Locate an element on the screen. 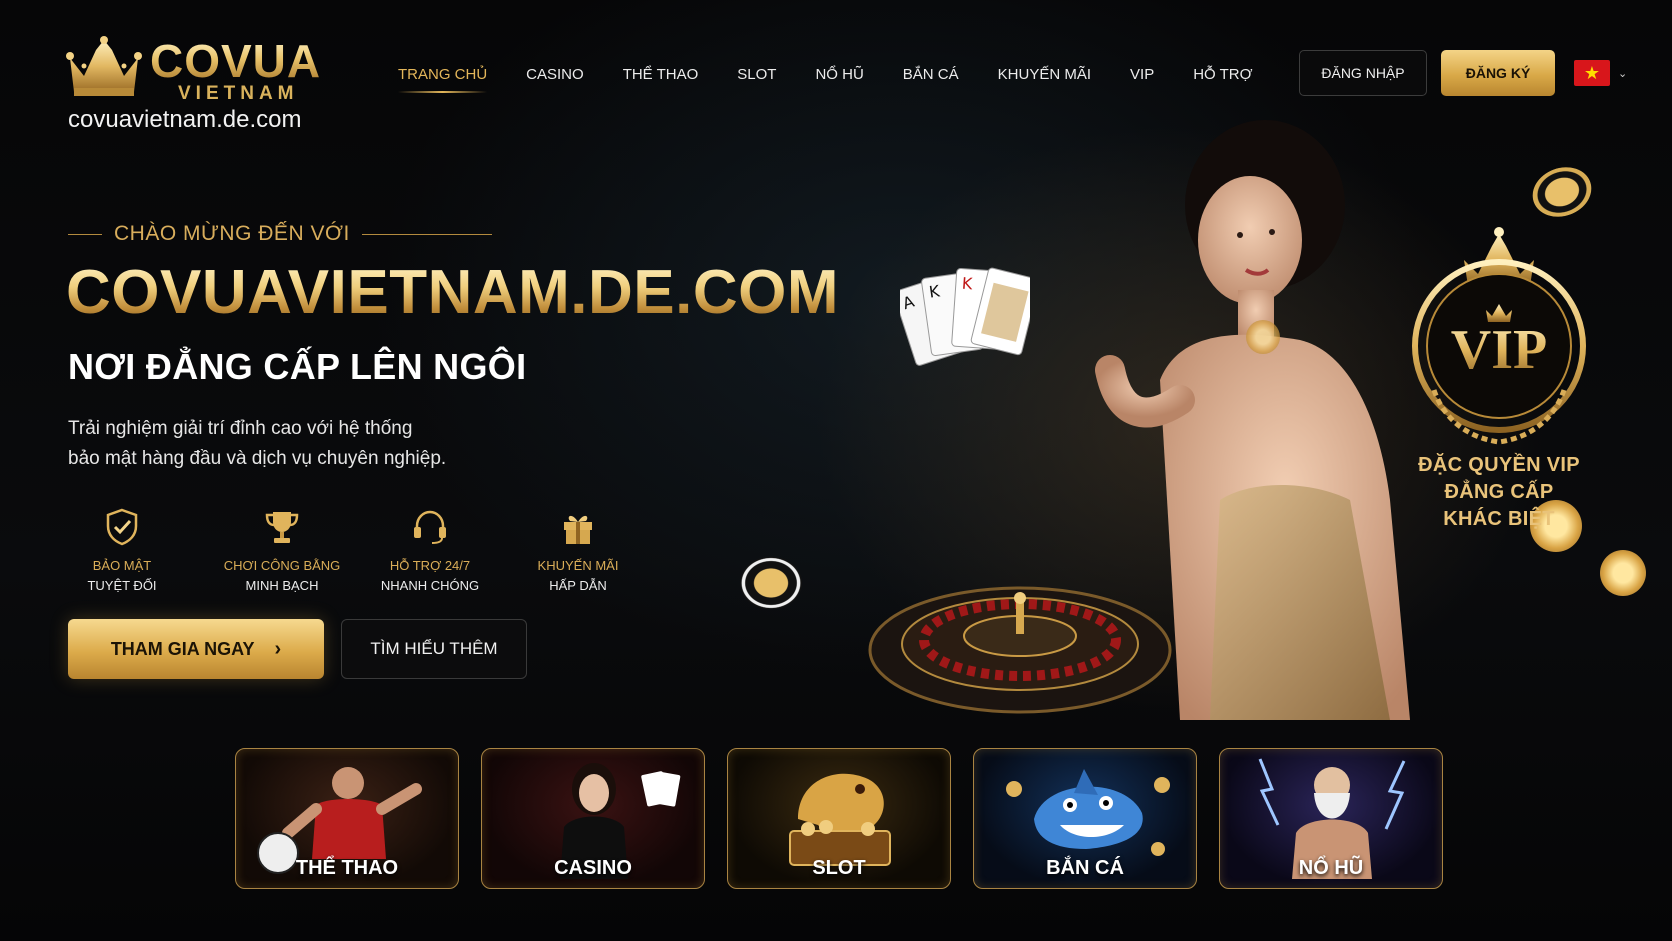 This screenshot has width=1672, height=941. feature-item: CHƠI CÔNG BẰNG MINH BẠCH is located at coordinates (282, 549).